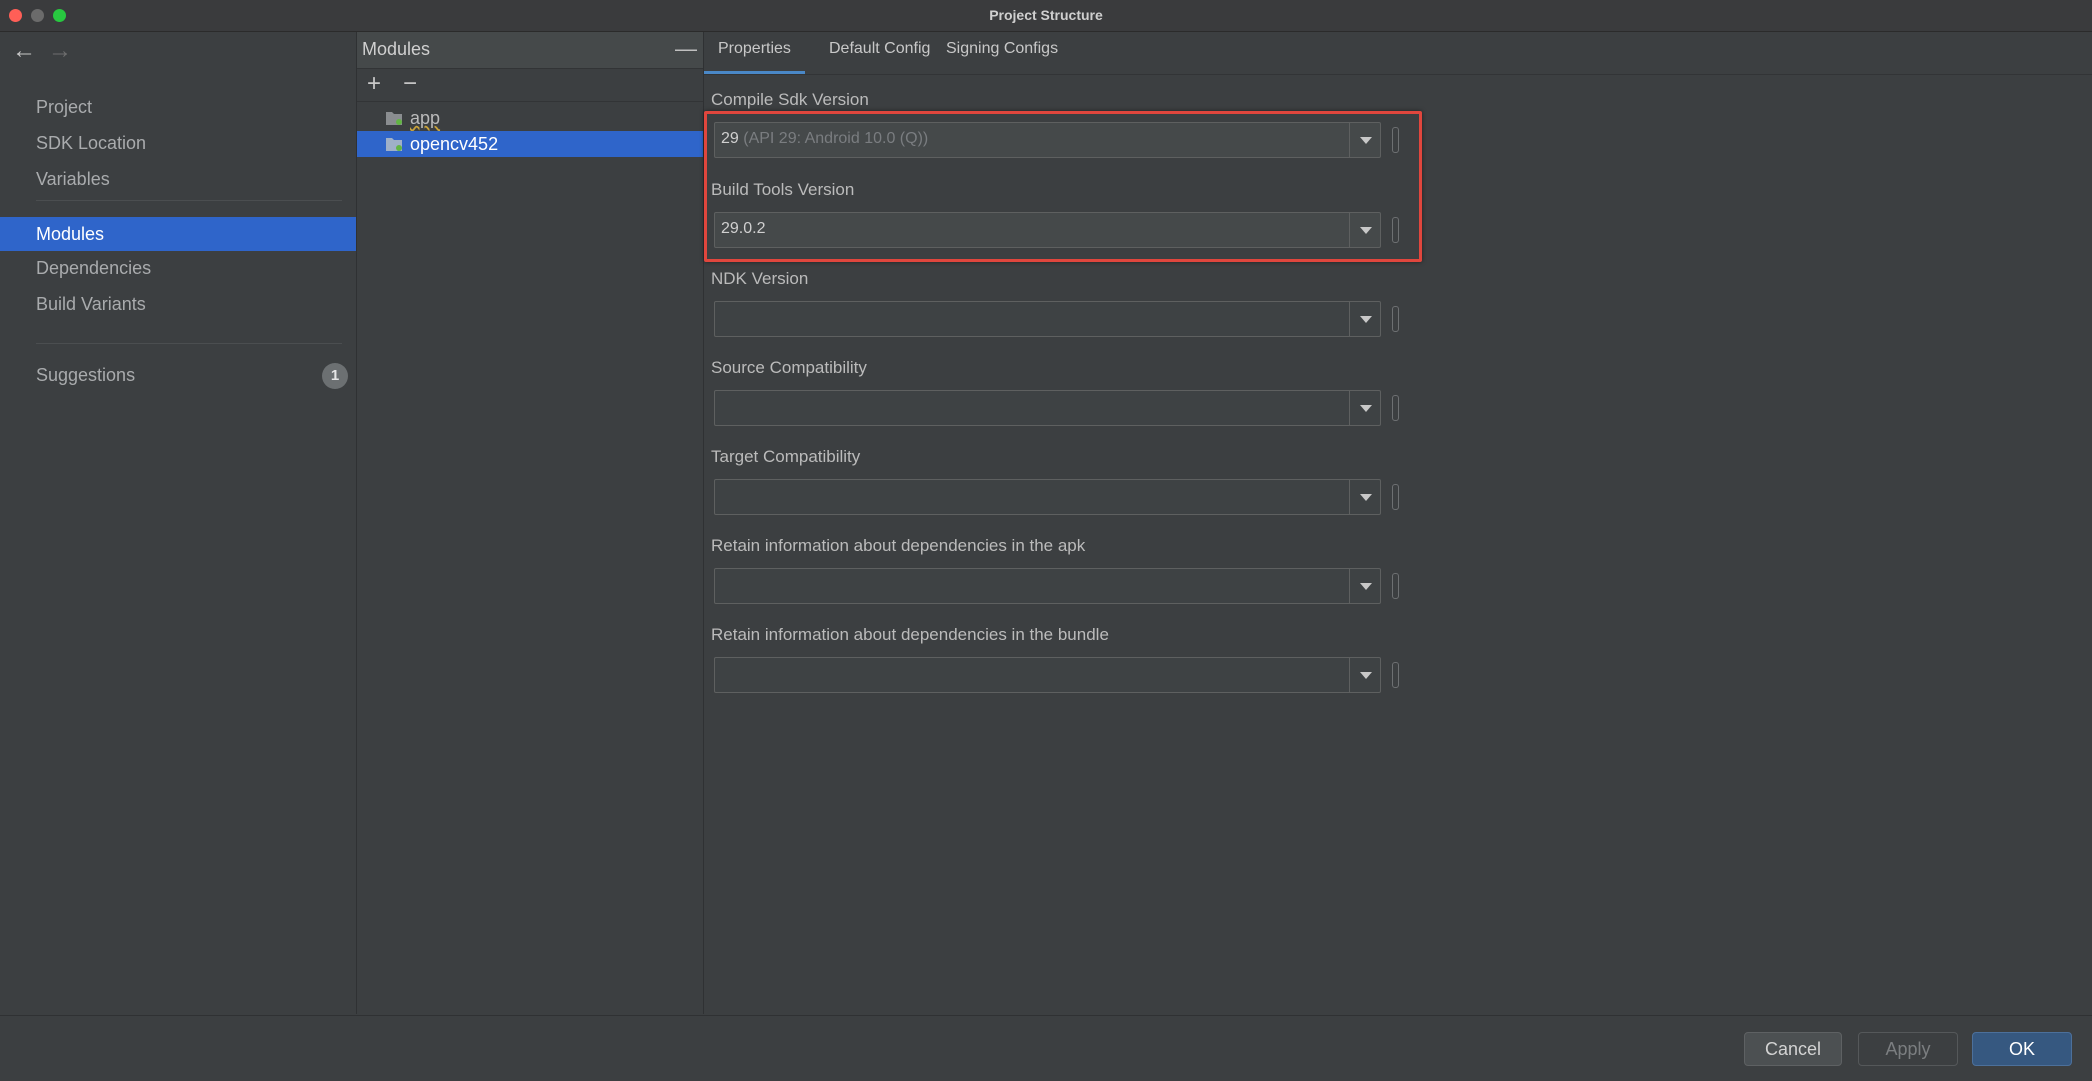 This screenshot has height=1081, width=2092. Describe the element at coordinates (1908, 1049) in the screenshot. I see `apply-button: Apply` at that location.